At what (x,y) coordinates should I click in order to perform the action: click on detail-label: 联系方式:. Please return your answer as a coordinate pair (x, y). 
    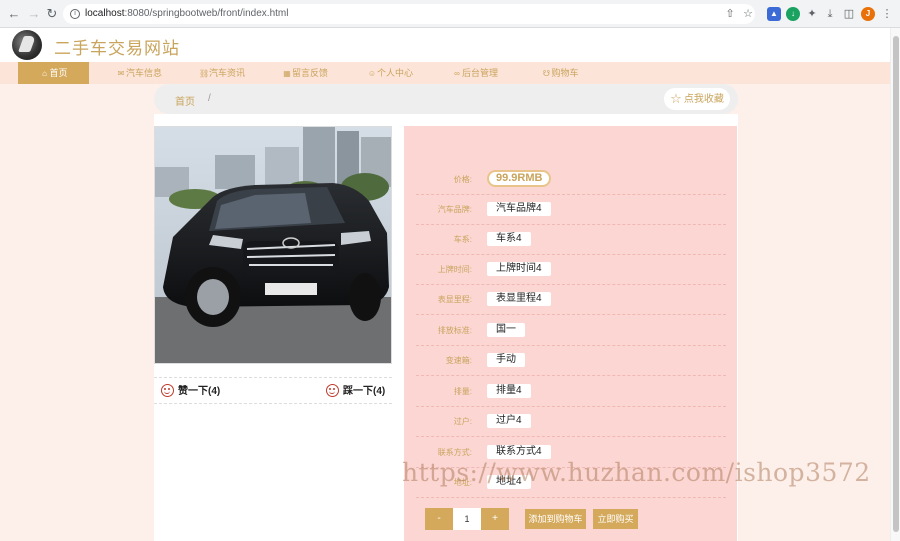
    Looking at the image, I should click on (454, 452).